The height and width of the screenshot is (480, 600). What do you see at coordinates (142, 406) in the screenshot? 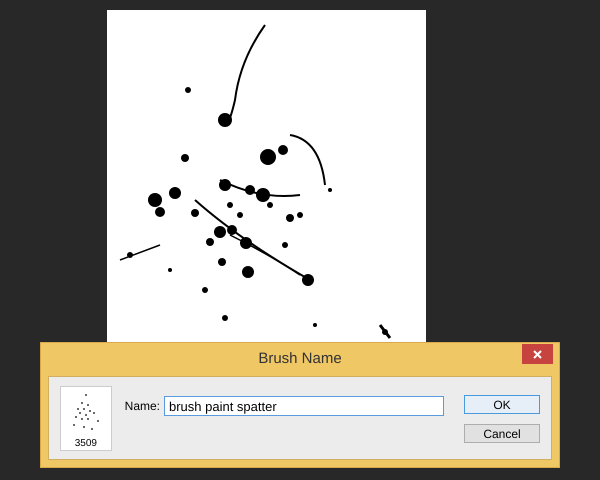
I see `name-label: Name:` at bounding box center [142, 406].